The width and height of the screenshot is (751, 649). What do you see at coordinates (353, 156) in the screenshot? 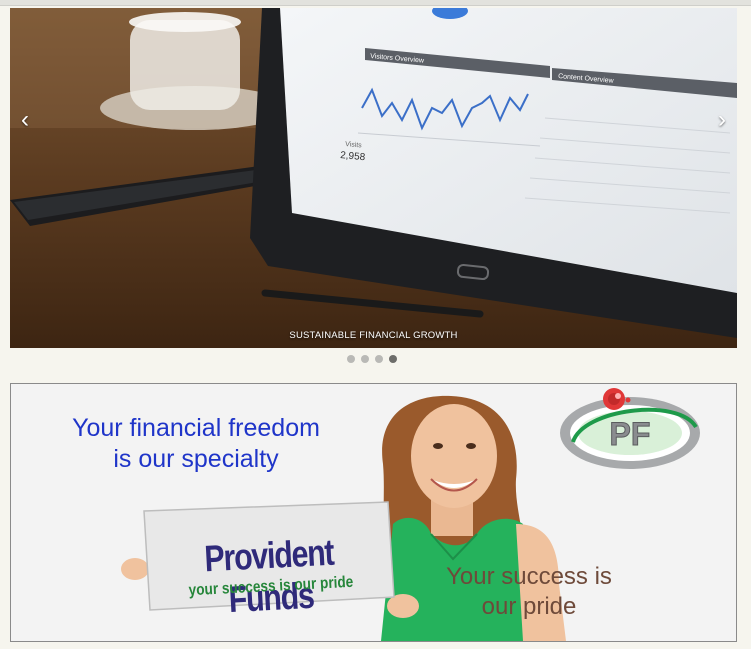
I see `tablet-visits-value: 2,958` at bounding box center [353, 156].